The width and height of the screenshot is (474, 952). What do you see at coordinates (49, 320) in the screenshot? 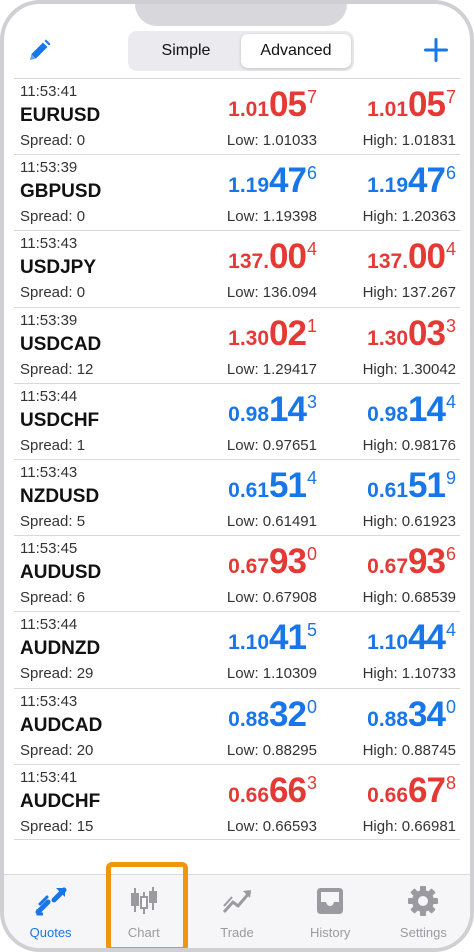
I see `quote-time: 11:53:39` at bounding box center [49, 320].